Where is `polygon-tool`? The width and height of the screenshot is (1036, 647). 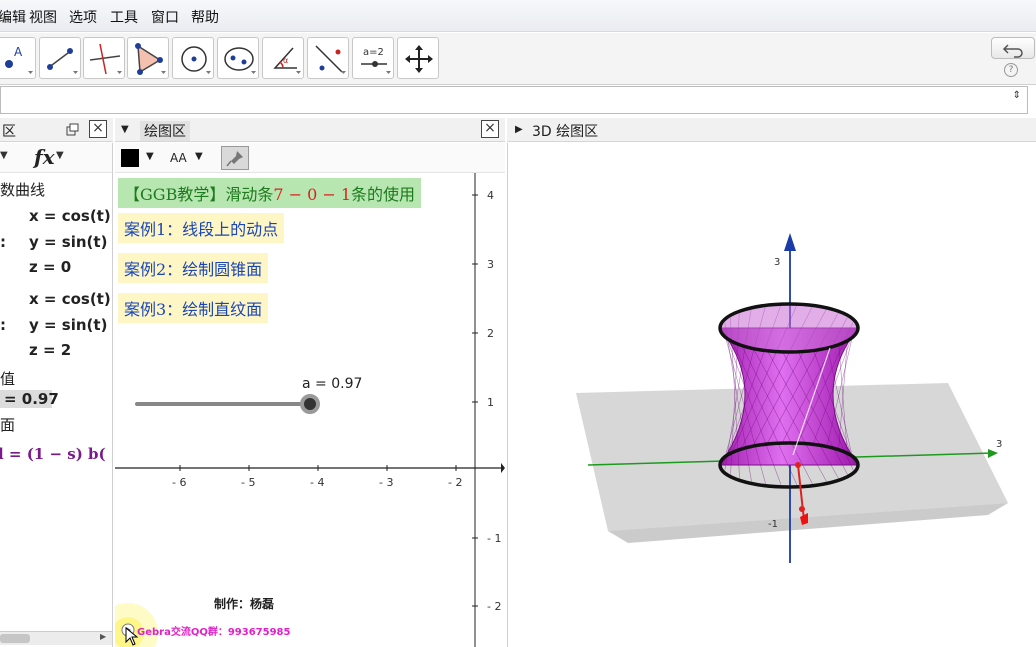 polygon-tool is located at coordinates (148, 58).